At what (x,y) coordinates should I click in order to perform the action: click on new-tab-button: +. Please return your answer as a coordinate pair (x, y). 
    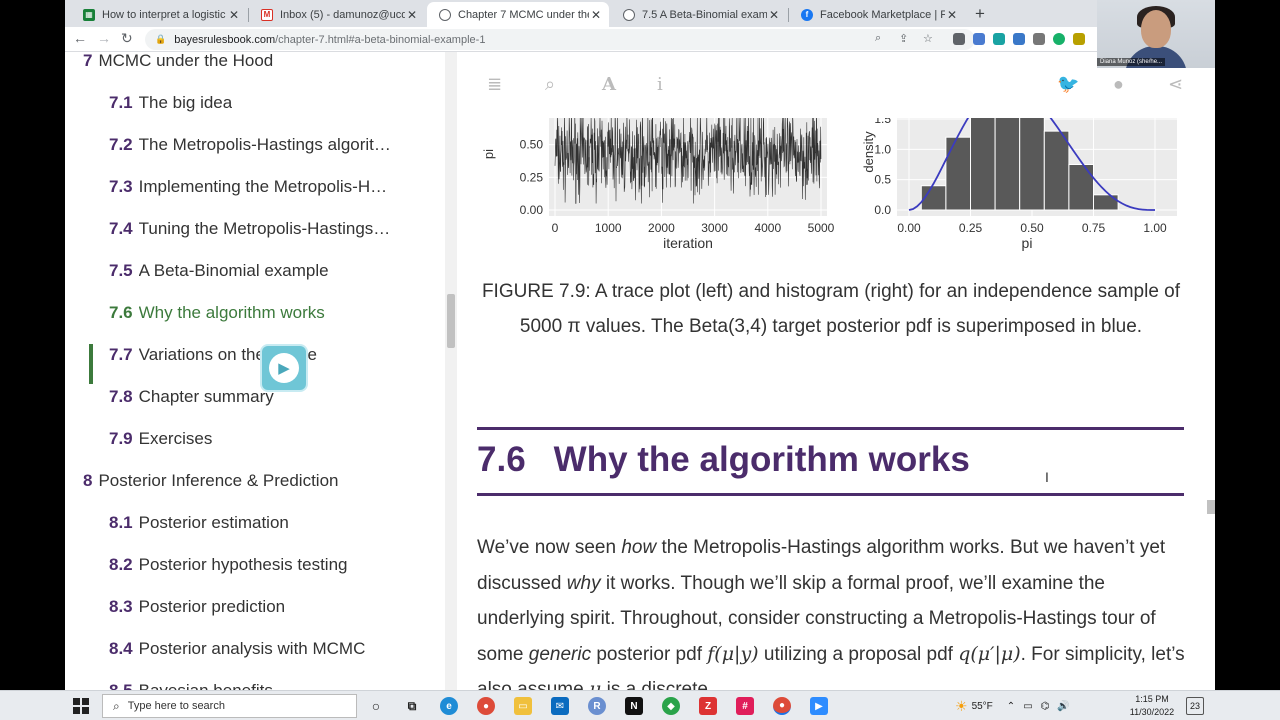
    Looking at the image, I should click on (980, 14).